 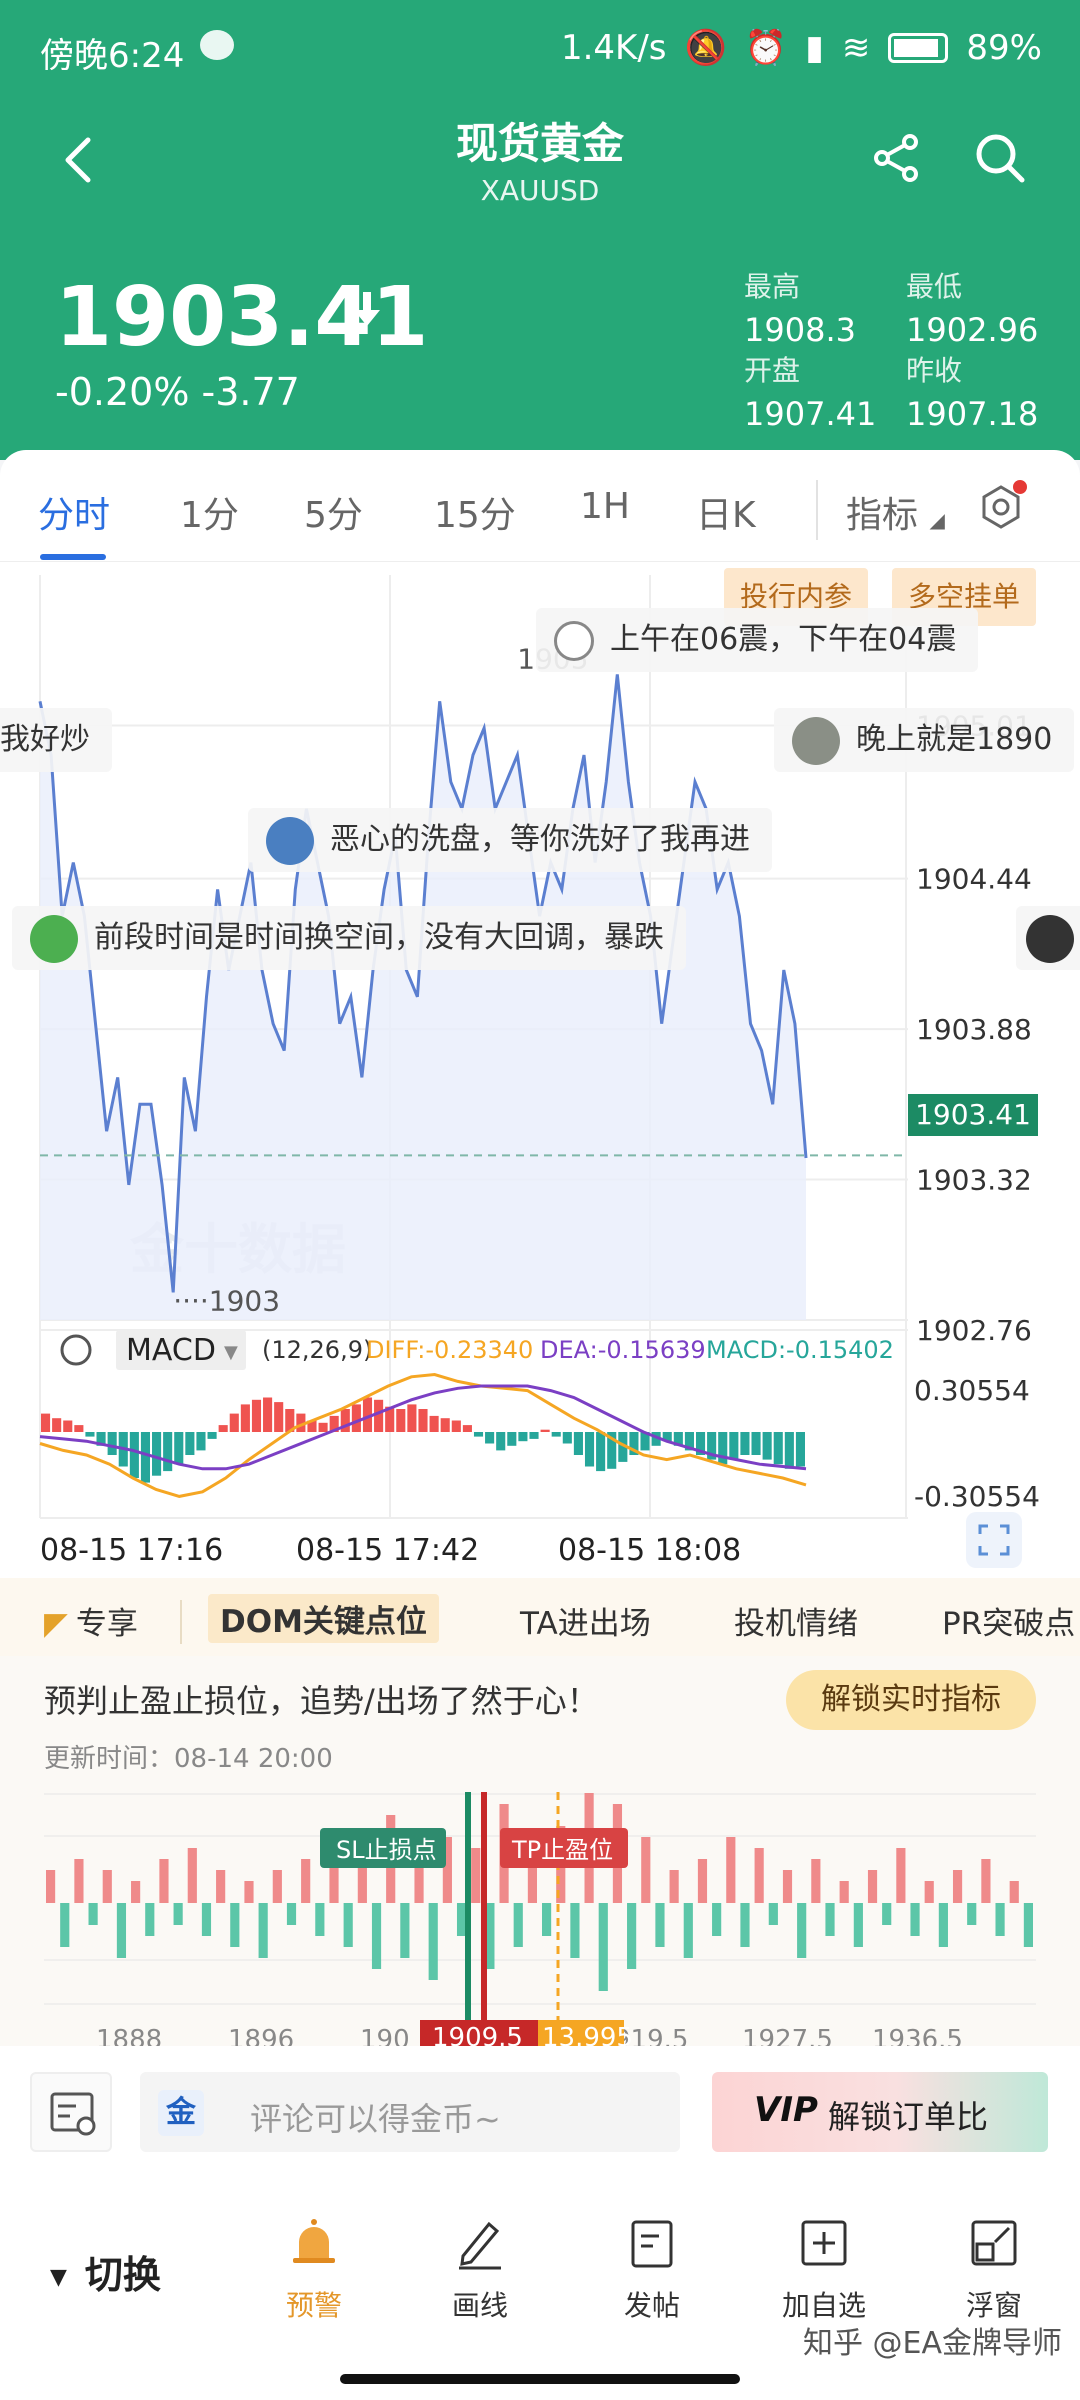 What do you see at coordinates (977, 1496) in the screenshot?
I see `macd-y-tick: -0.30554` at bounding box center [977, 1496].